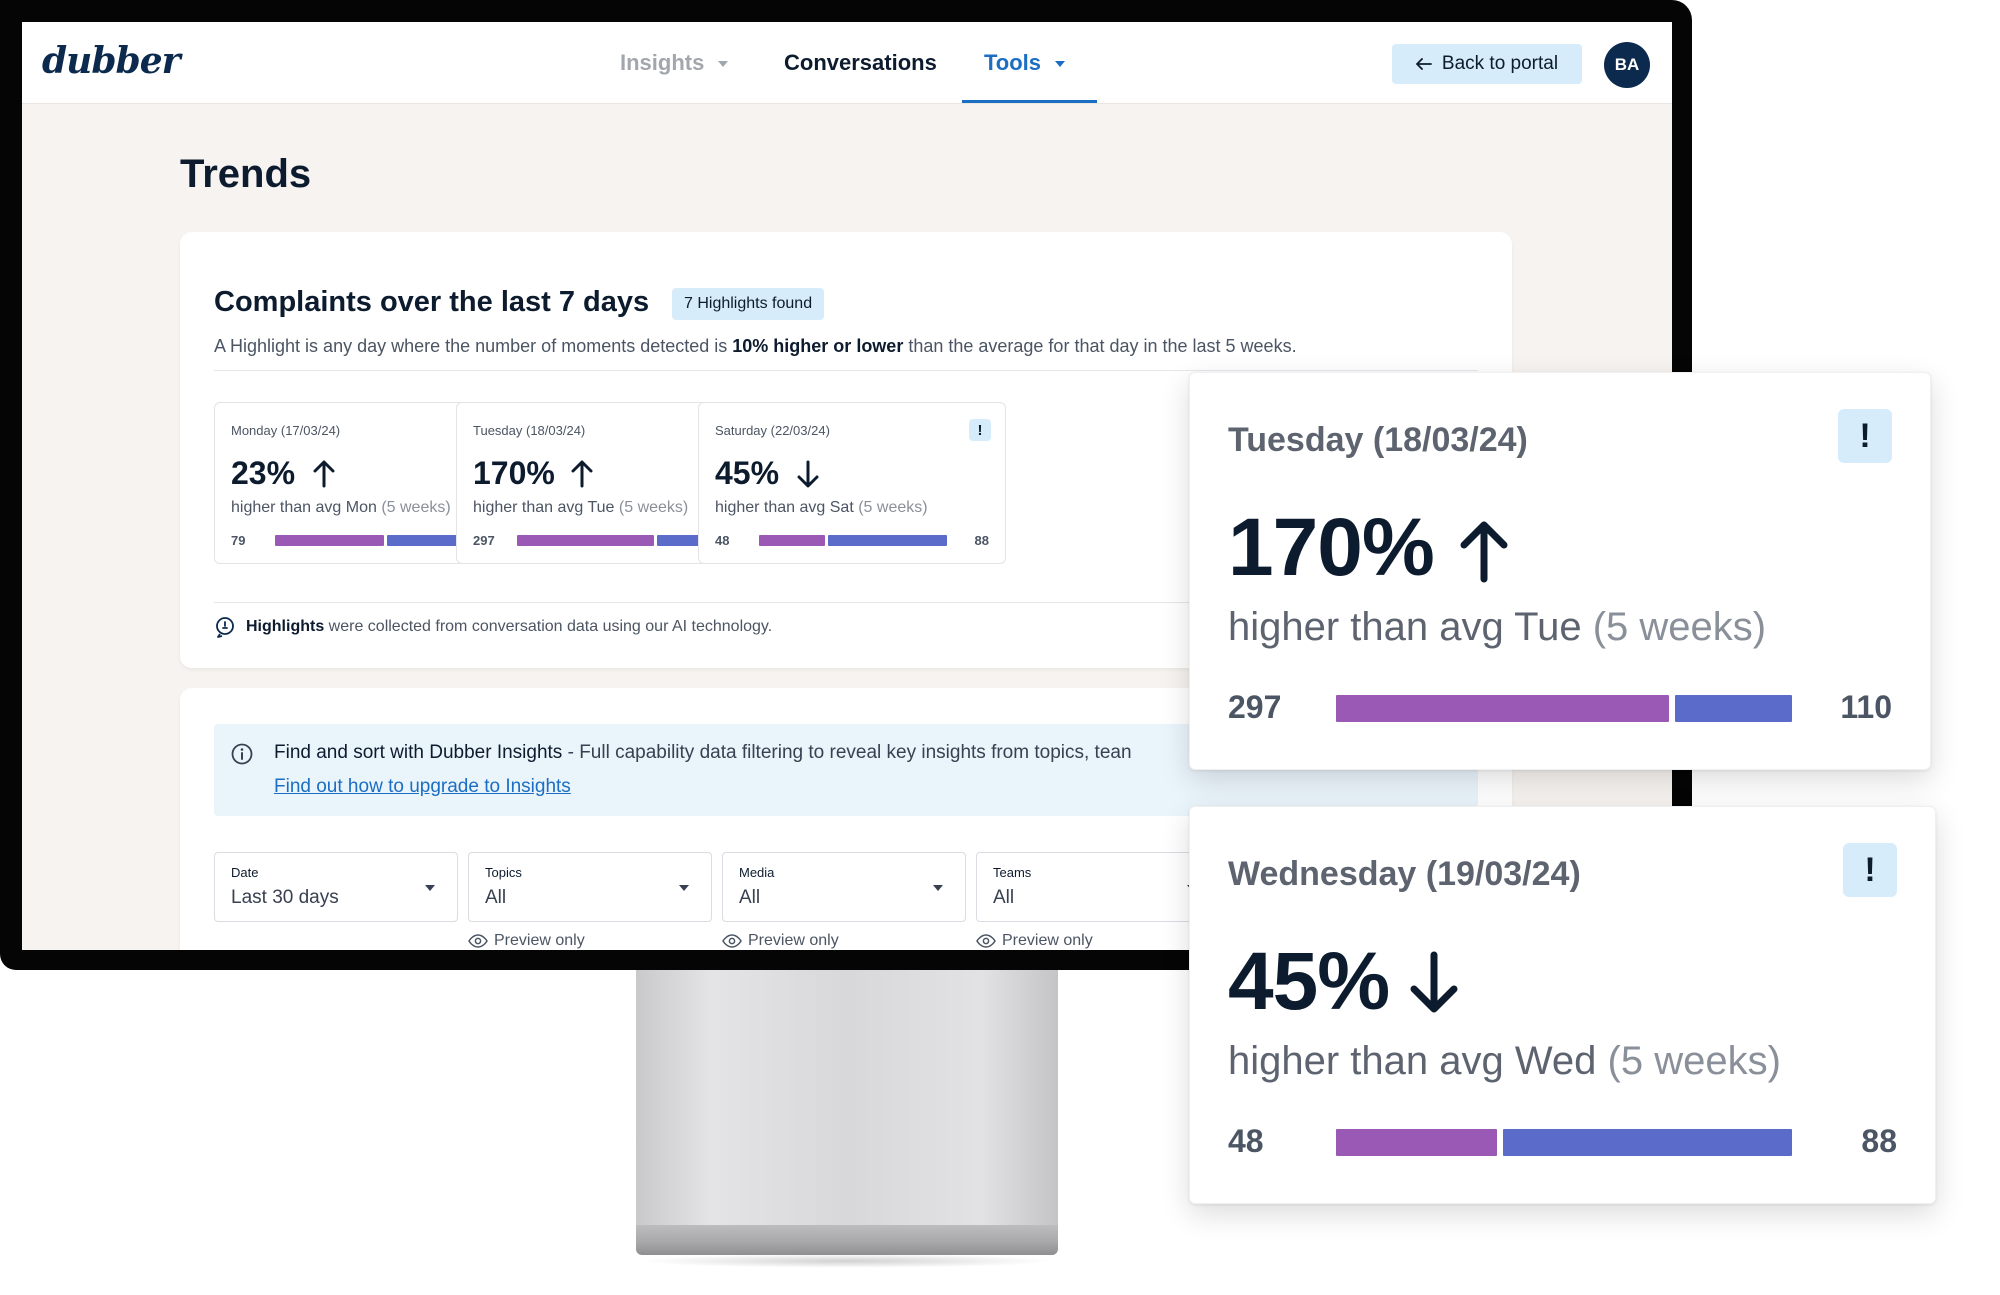  I want to click on comparison-text: higher than avg Mon, so click(304, 507).